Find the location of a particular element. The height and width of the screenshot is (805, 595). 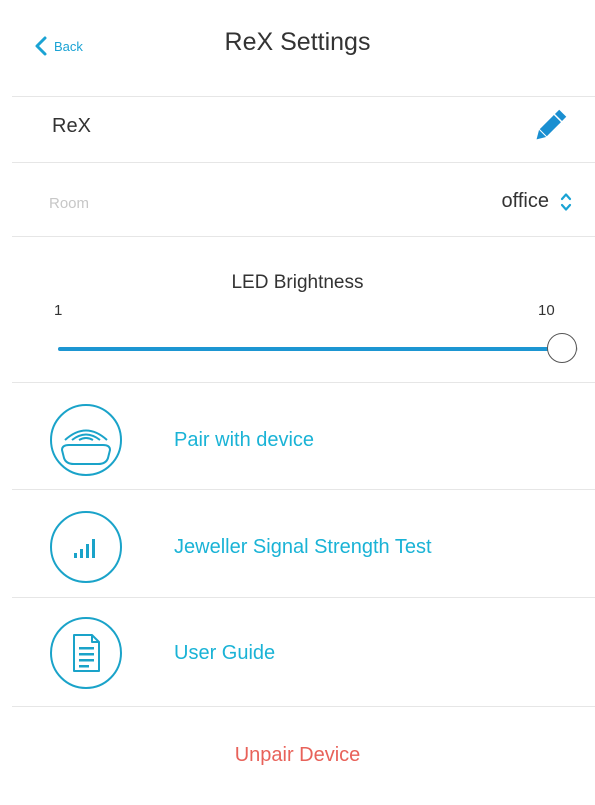

room-value: office is located at coordinates (525, 201).